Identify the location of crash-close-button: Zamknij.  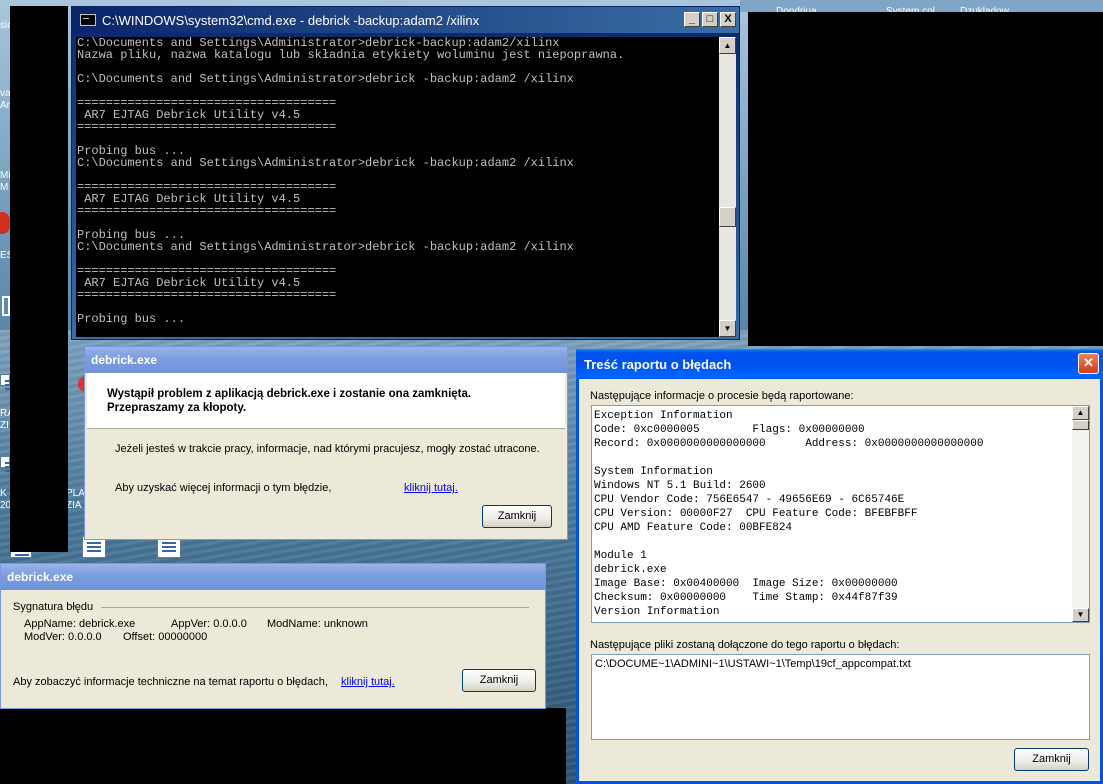
(517, 516).